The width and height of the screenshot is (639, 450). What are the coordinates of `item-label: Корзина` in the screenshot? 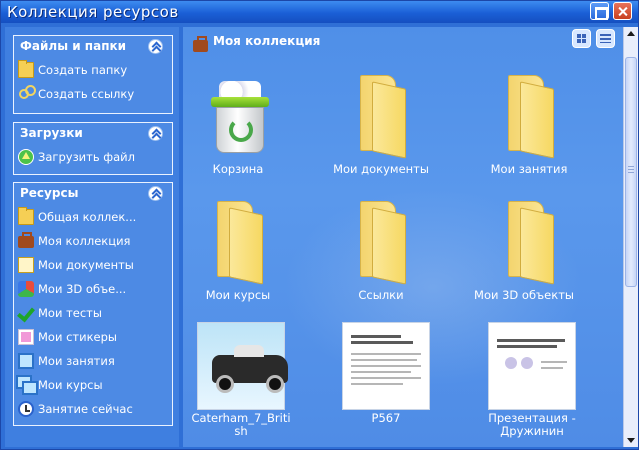 It's located at (238, 169).